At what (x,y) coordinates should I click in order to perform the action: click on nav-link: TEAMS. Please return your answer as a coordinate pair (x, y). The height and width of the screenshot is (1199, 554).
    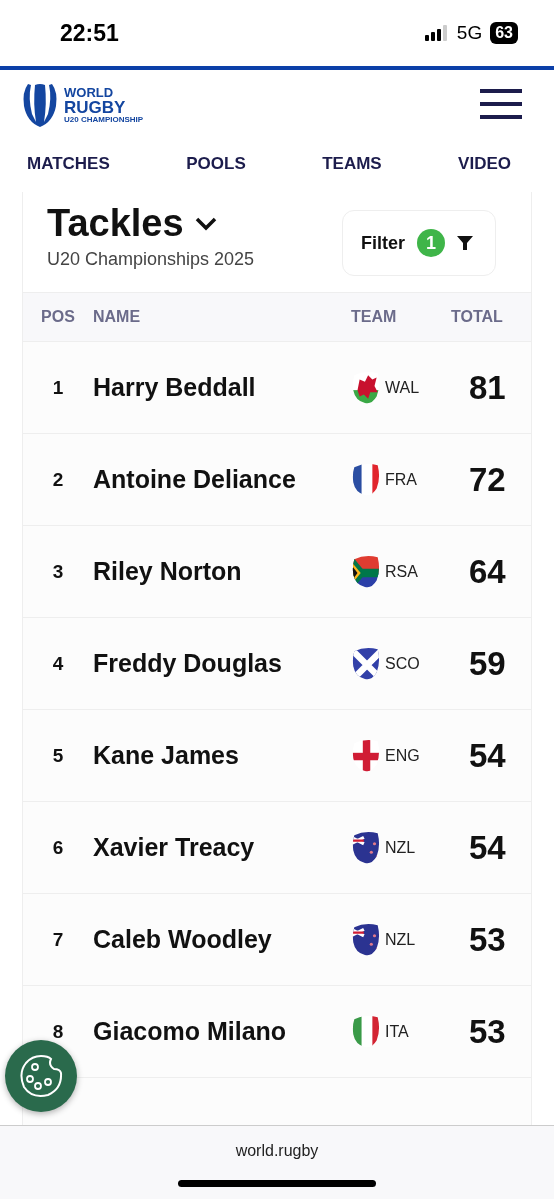
    Looking at the image, I should click on (352, 164).